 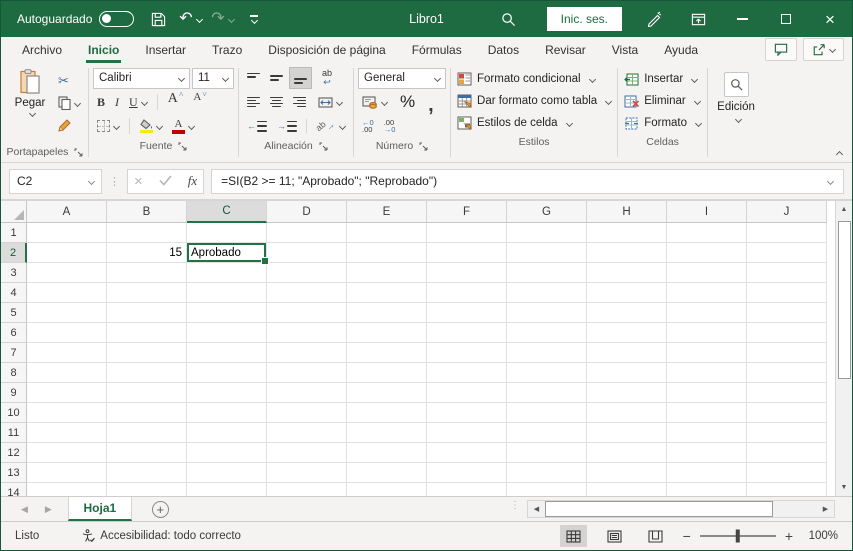 What do you see at coordinates (67, 212) in the screenshot?
I see `column-header-A: A` at bounding box center [67, 212].